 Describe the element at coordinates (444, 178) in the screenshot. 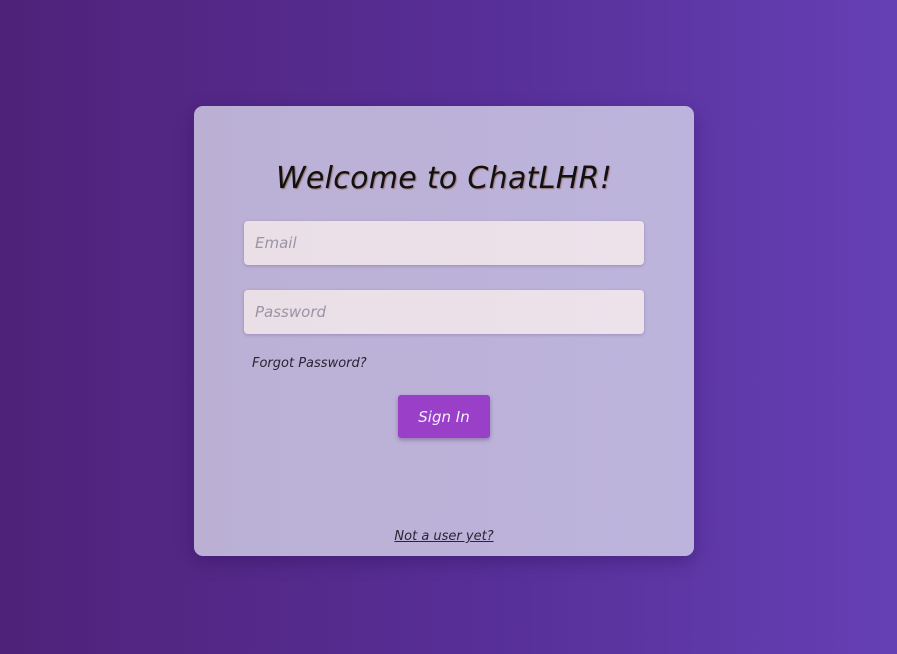

I see `login-title: Welcome to ChatLHR!` at that location.